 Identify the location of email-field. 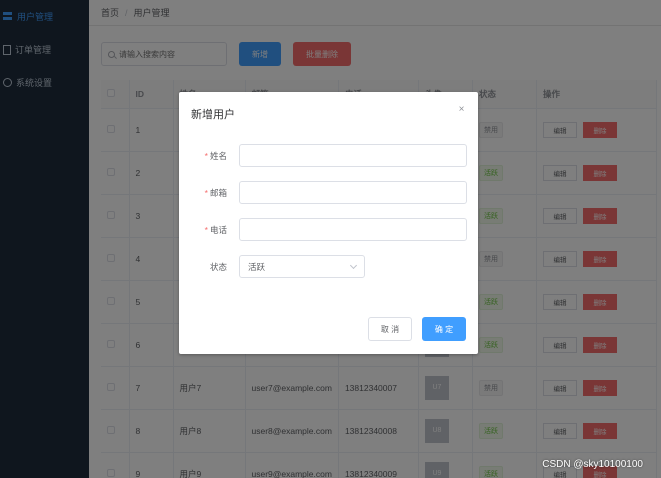
(353, 192).